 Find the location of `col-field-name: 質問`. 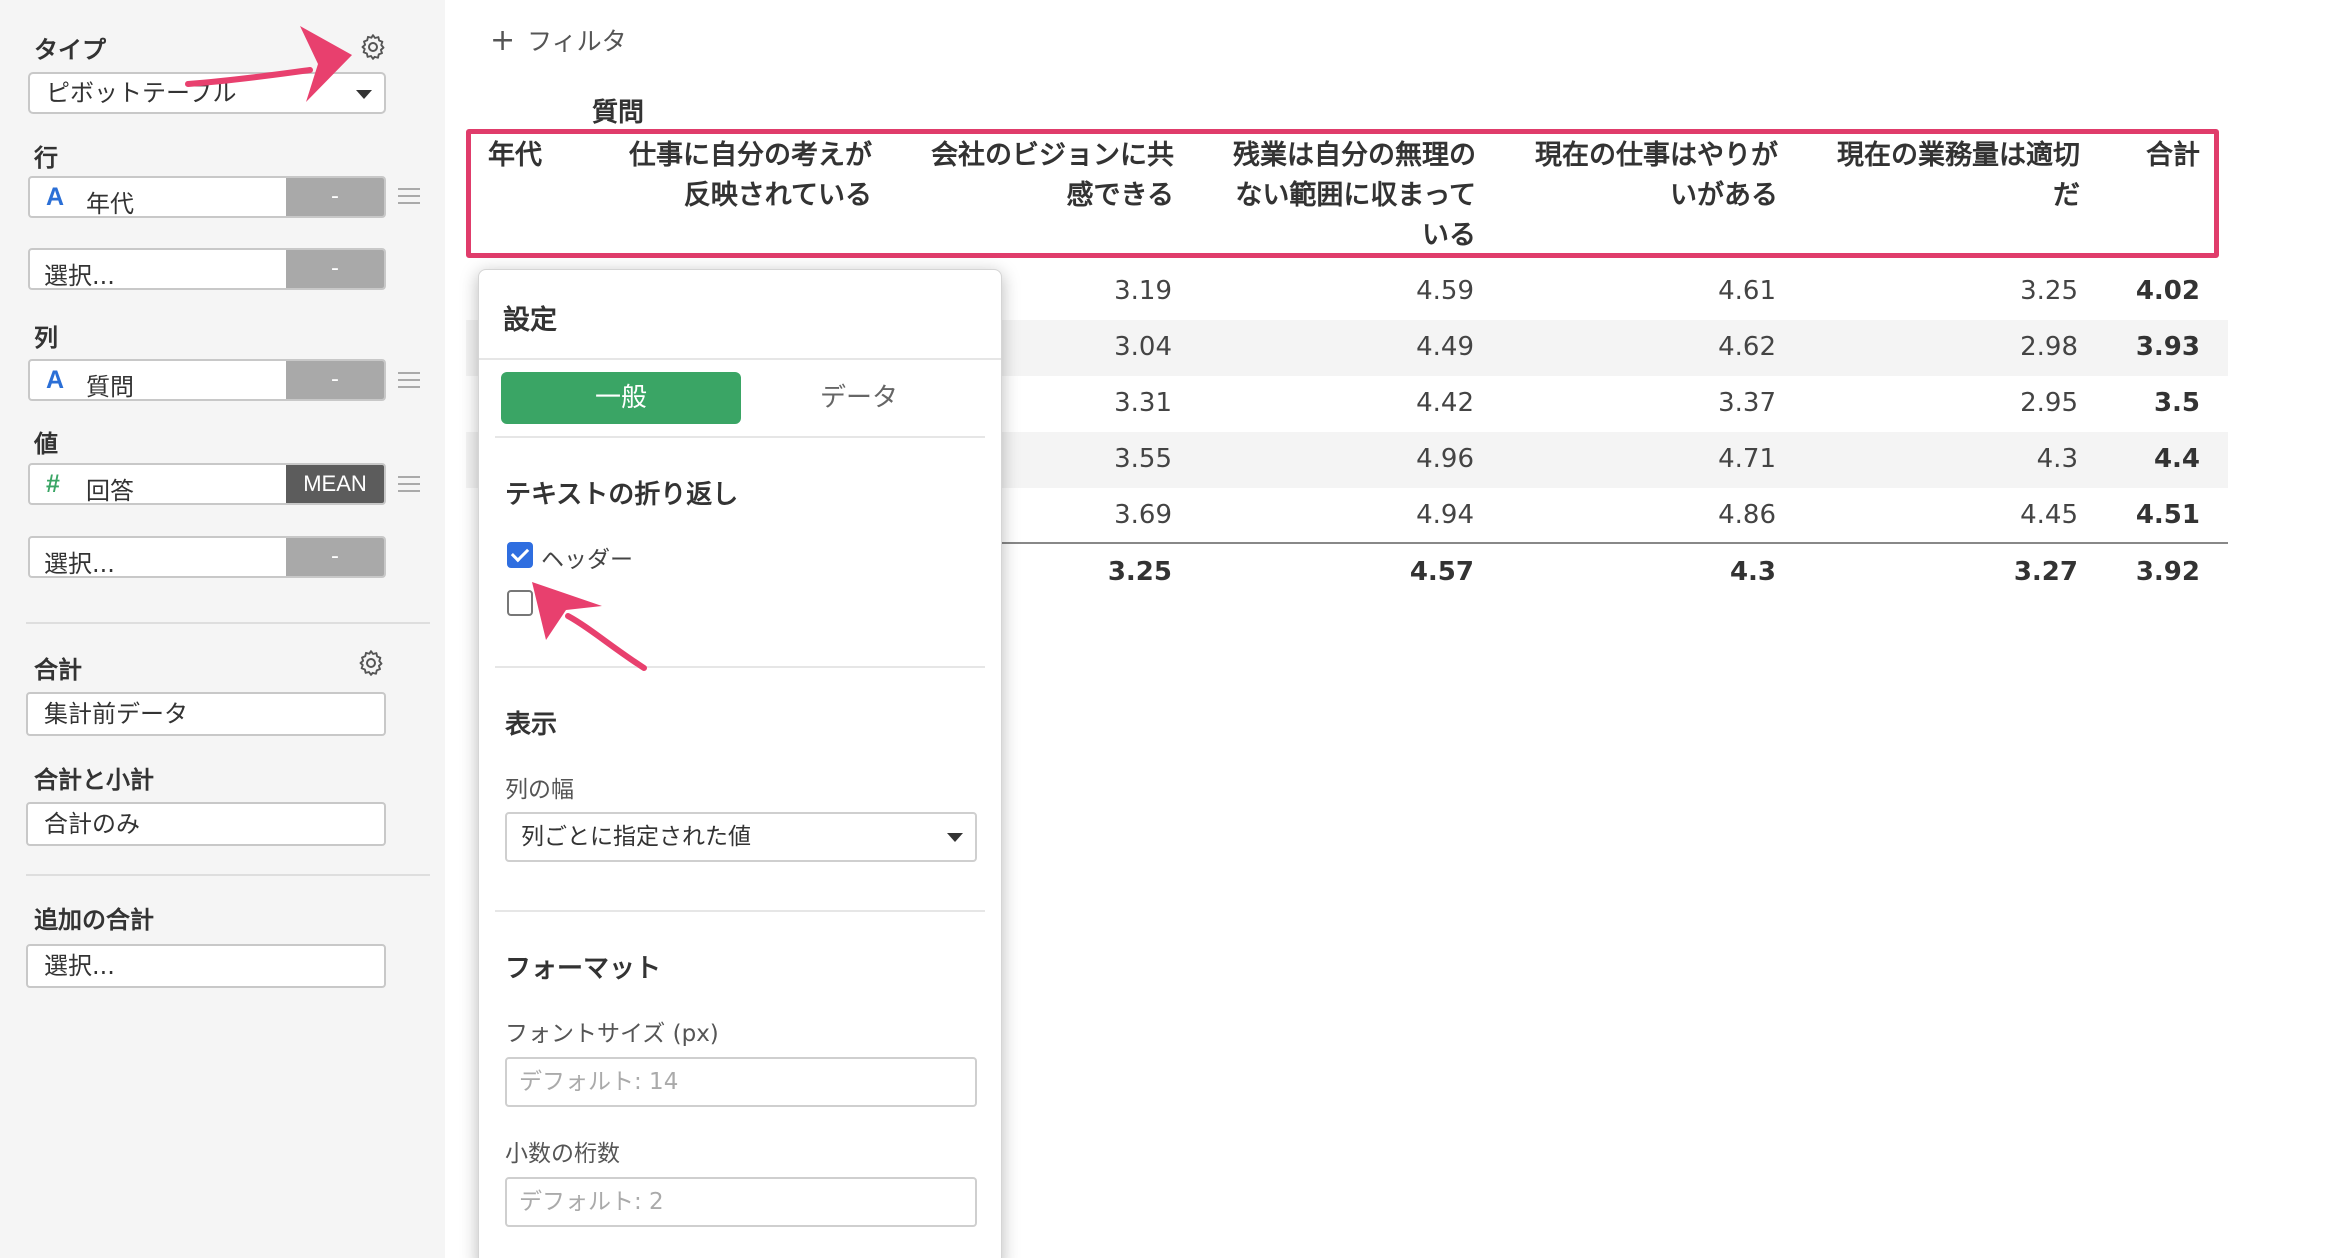

col-field-name: 質問 is located at coordinates (110, 387).